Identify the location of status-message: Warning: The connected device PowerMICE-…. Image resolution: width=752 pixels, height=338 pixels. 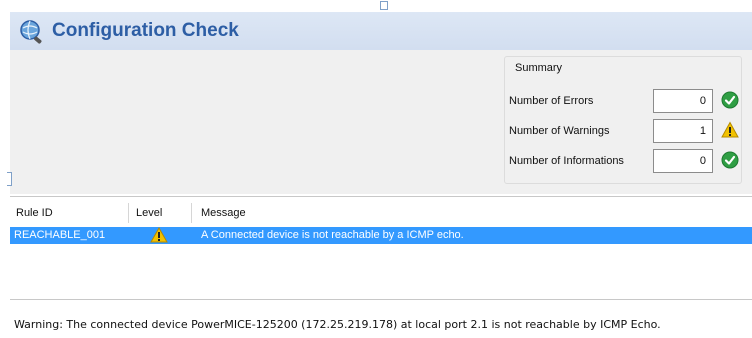
(337, 324).